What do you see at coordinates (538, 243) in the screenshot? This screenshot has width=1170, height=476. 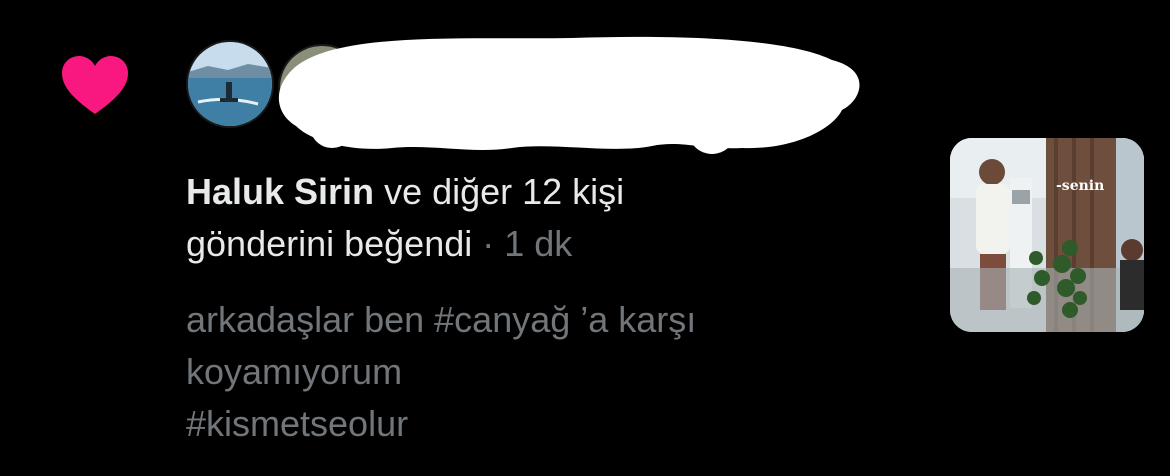 I see `timestamp: 1 dk` at bounding box center [538, 243].